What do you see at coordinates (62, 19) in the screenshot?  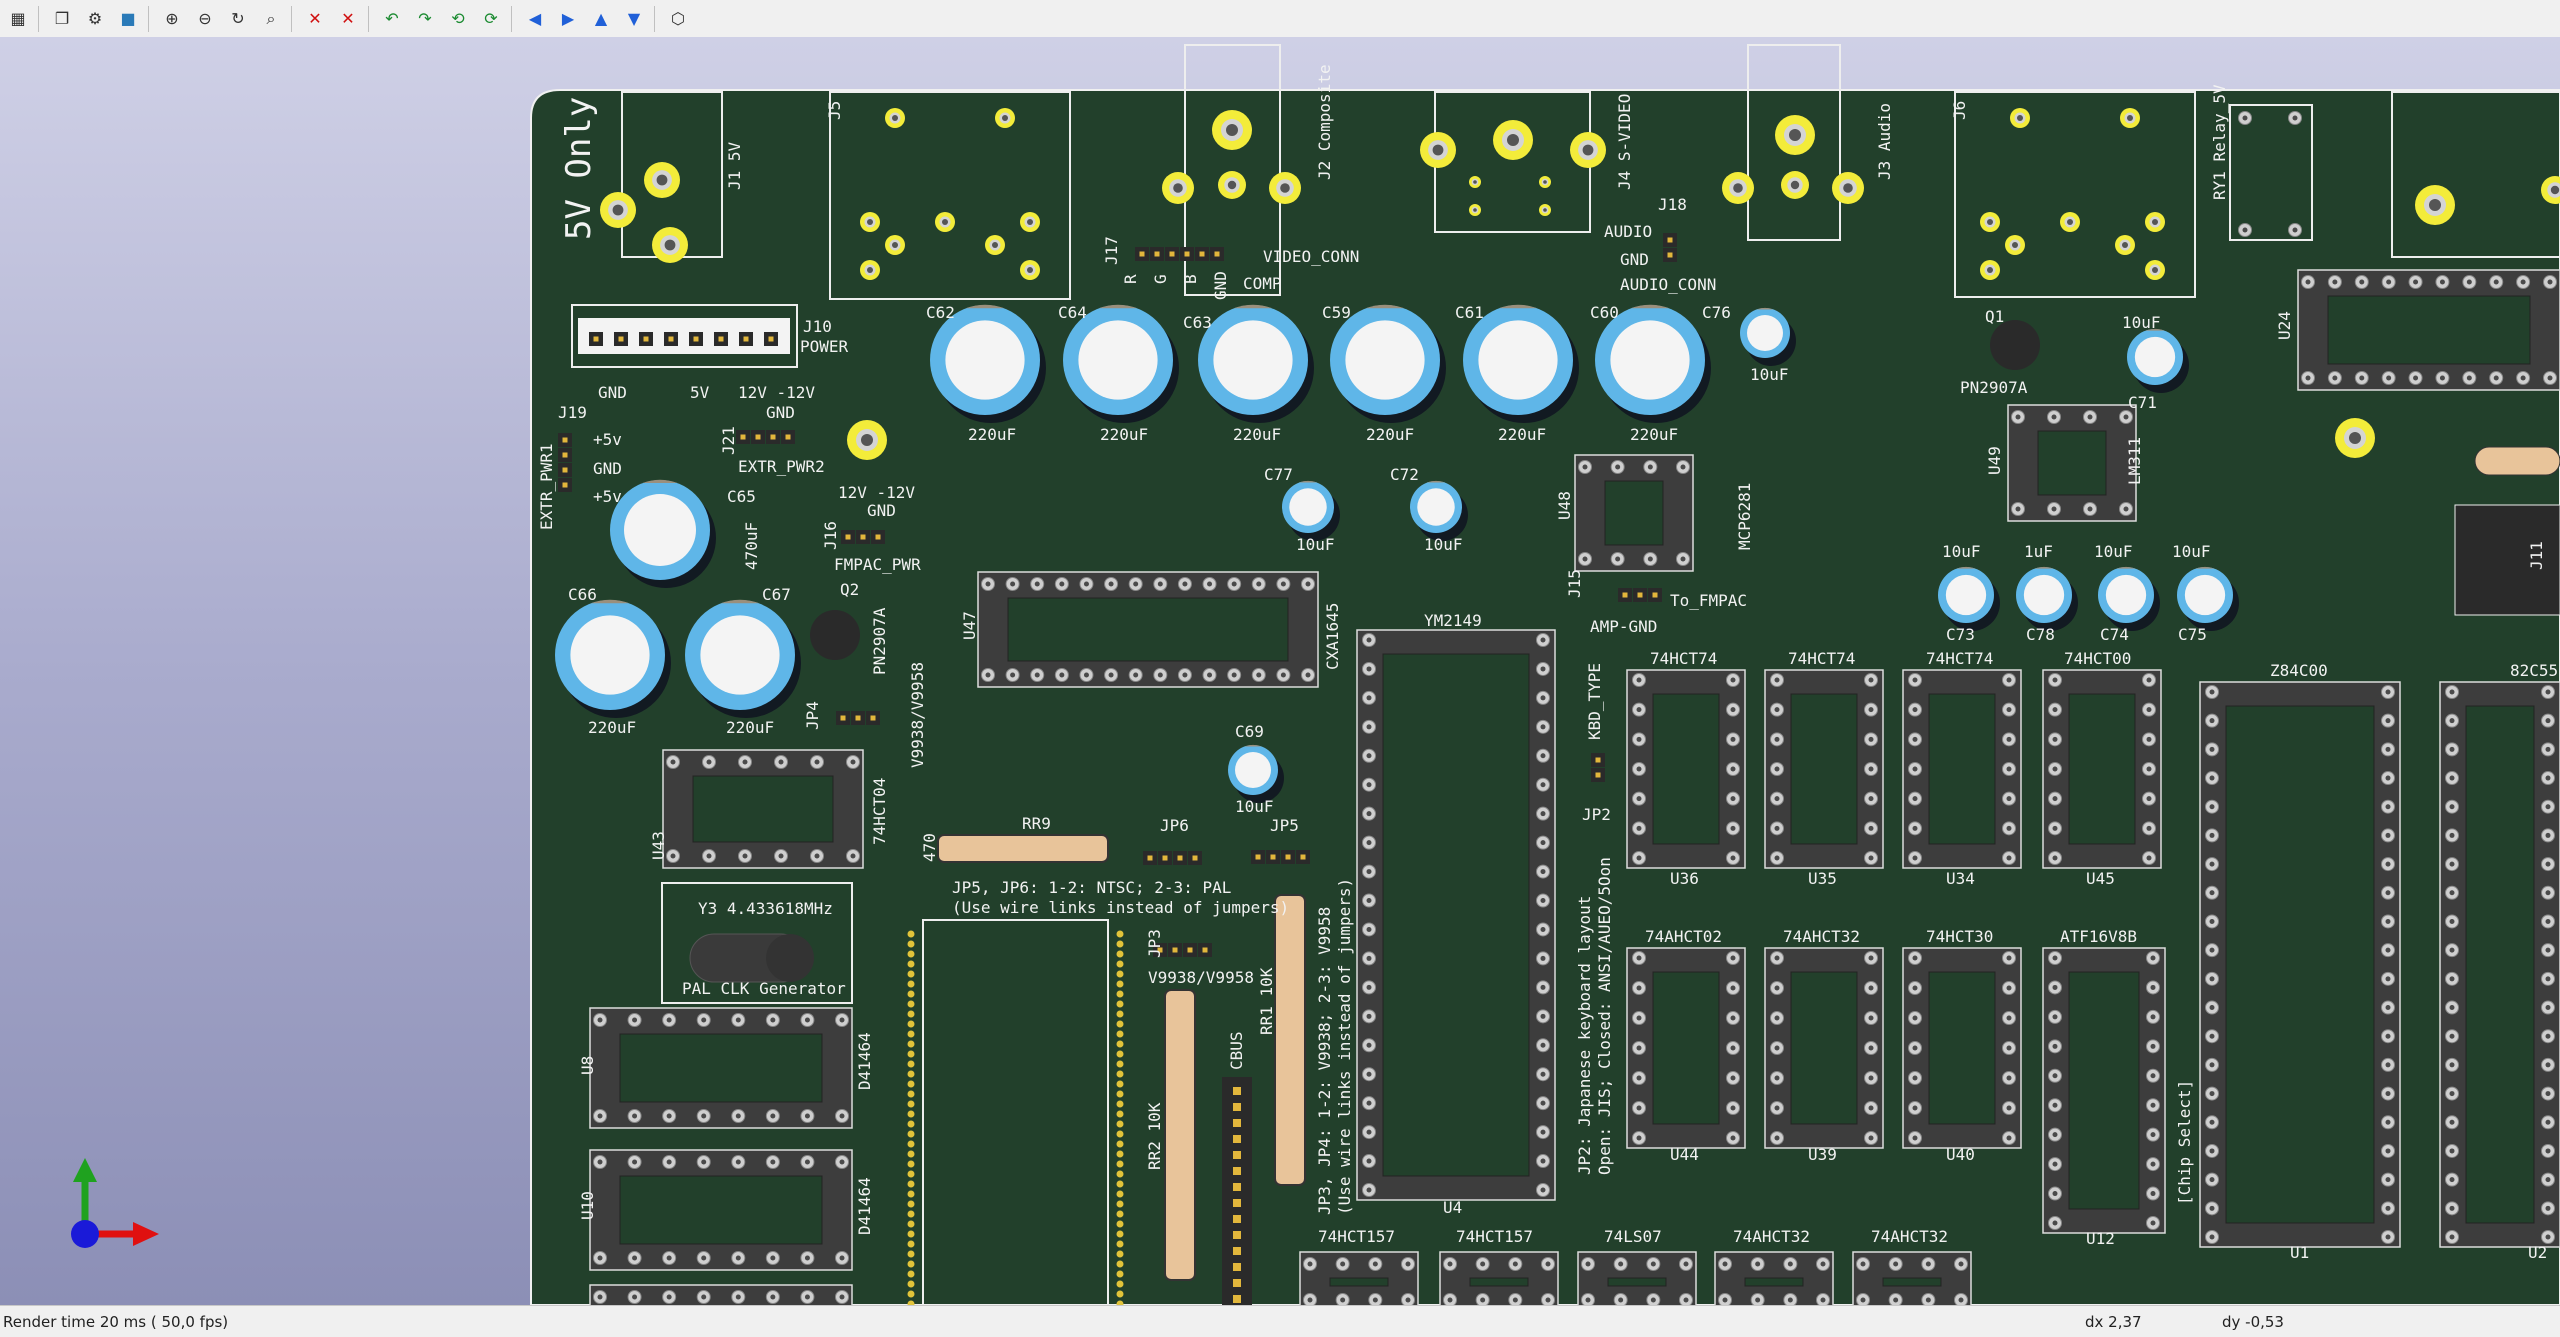 I see `layers-icon: ❐` at bounding box center [62, 19].